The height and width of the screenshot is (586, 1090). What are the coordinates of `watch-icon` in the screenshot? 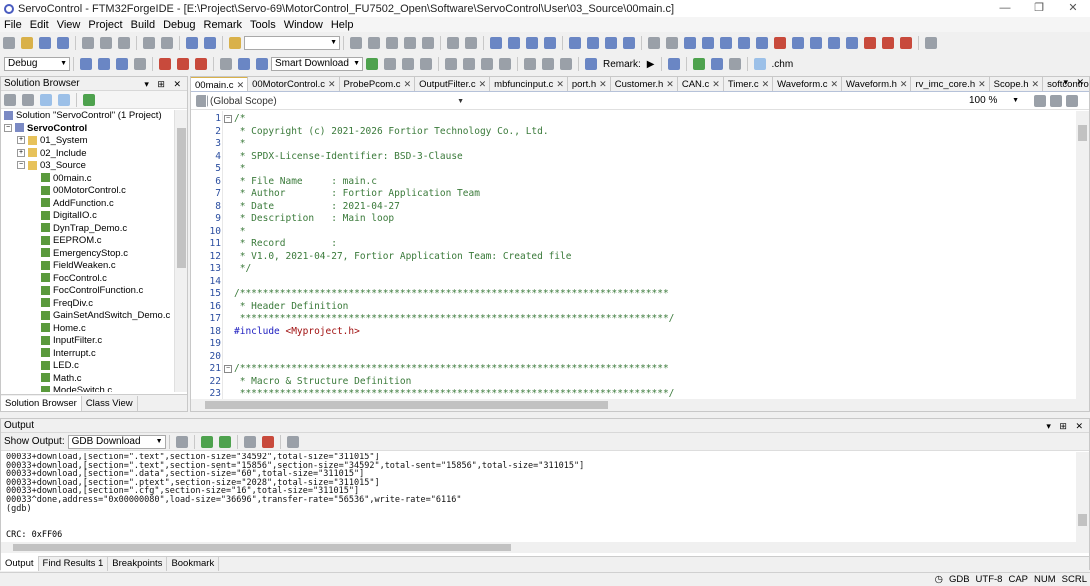 It's located at (530, 64).